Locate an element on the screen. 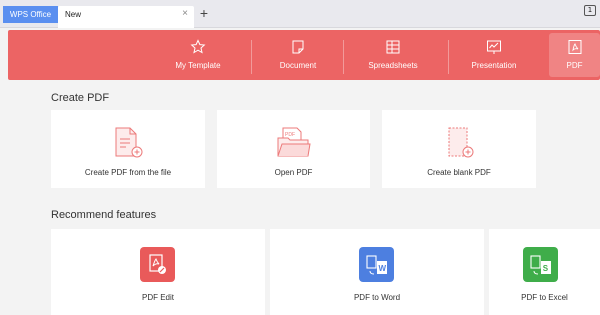 The image size is (600, 315). window-count-badge: 1 is located at coordinates (590, 10).